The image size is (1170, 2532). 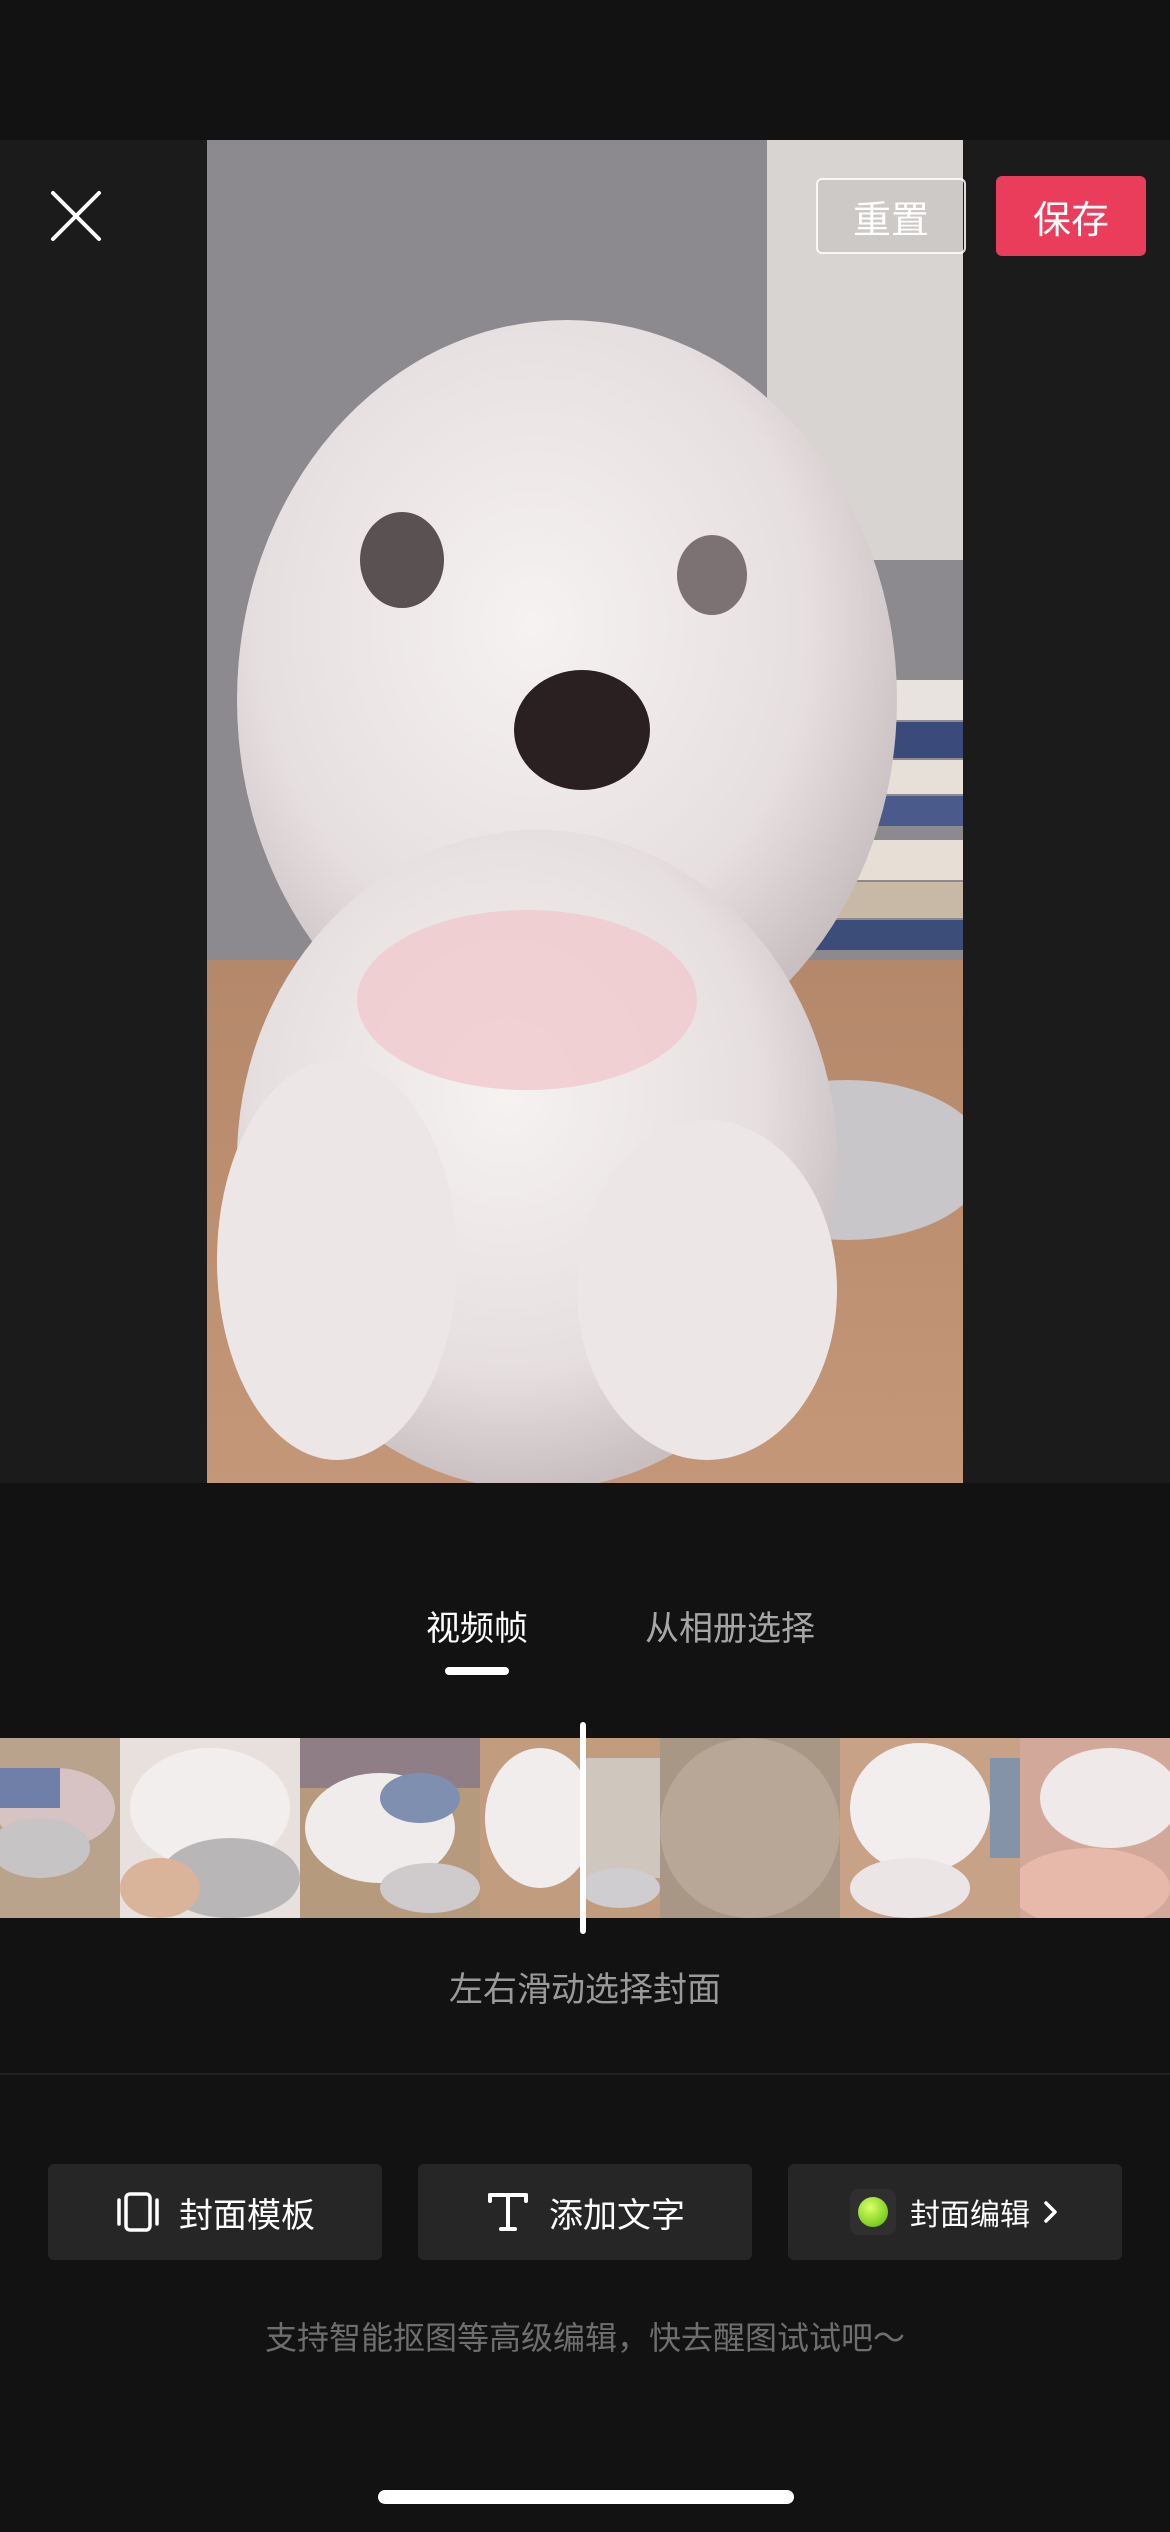 What do you see at coordinates (508, 2212) in the screenshot?
I see `text-icon` at bounding box center [508, 2212].